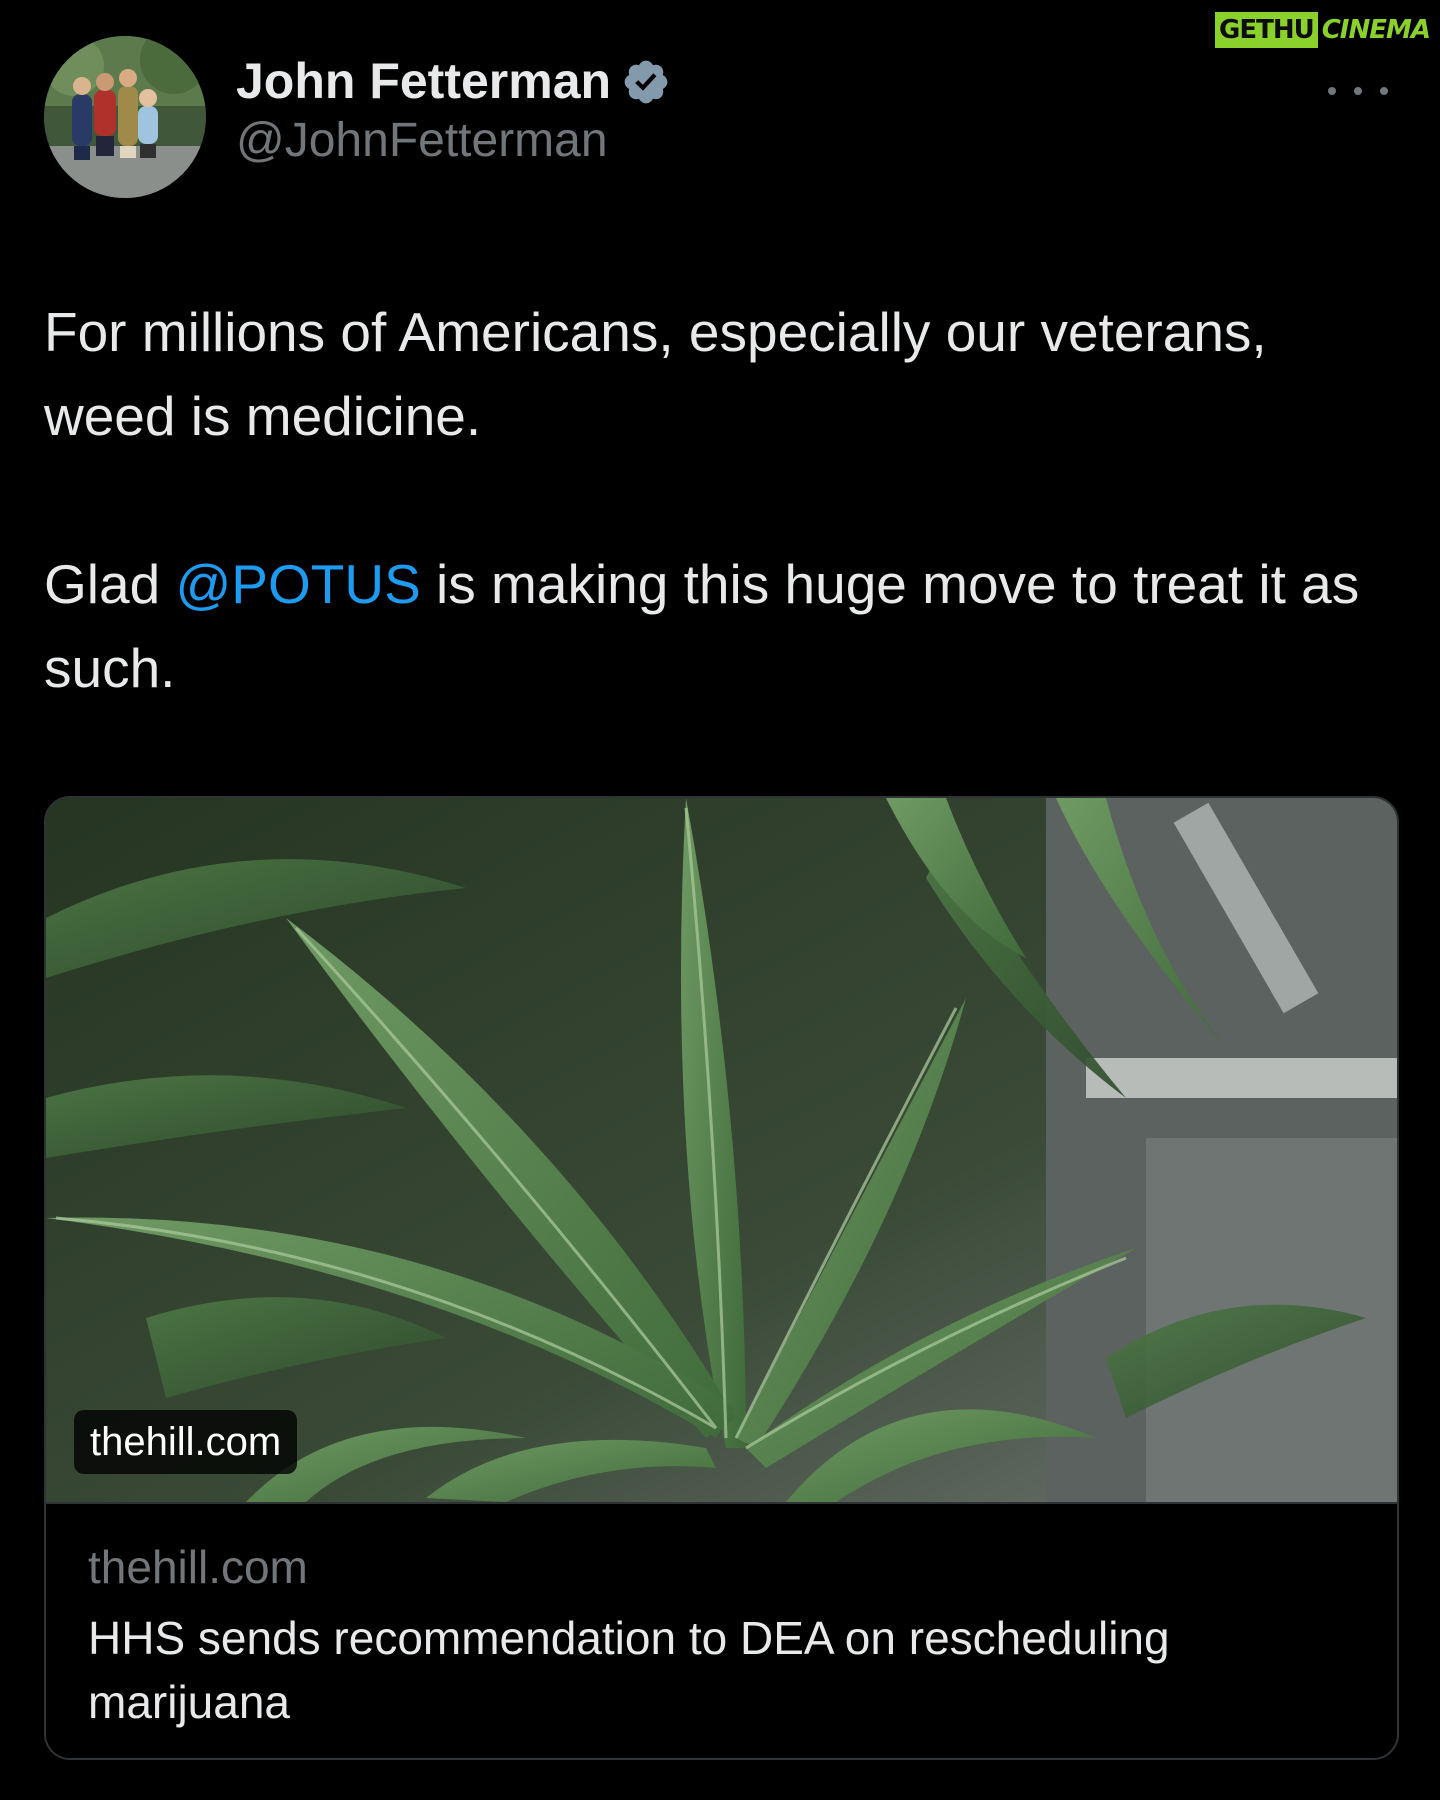 The height and width of the screenshot is (1800, 1440). I want to click on verified-badge-icon, so click(646, 82).